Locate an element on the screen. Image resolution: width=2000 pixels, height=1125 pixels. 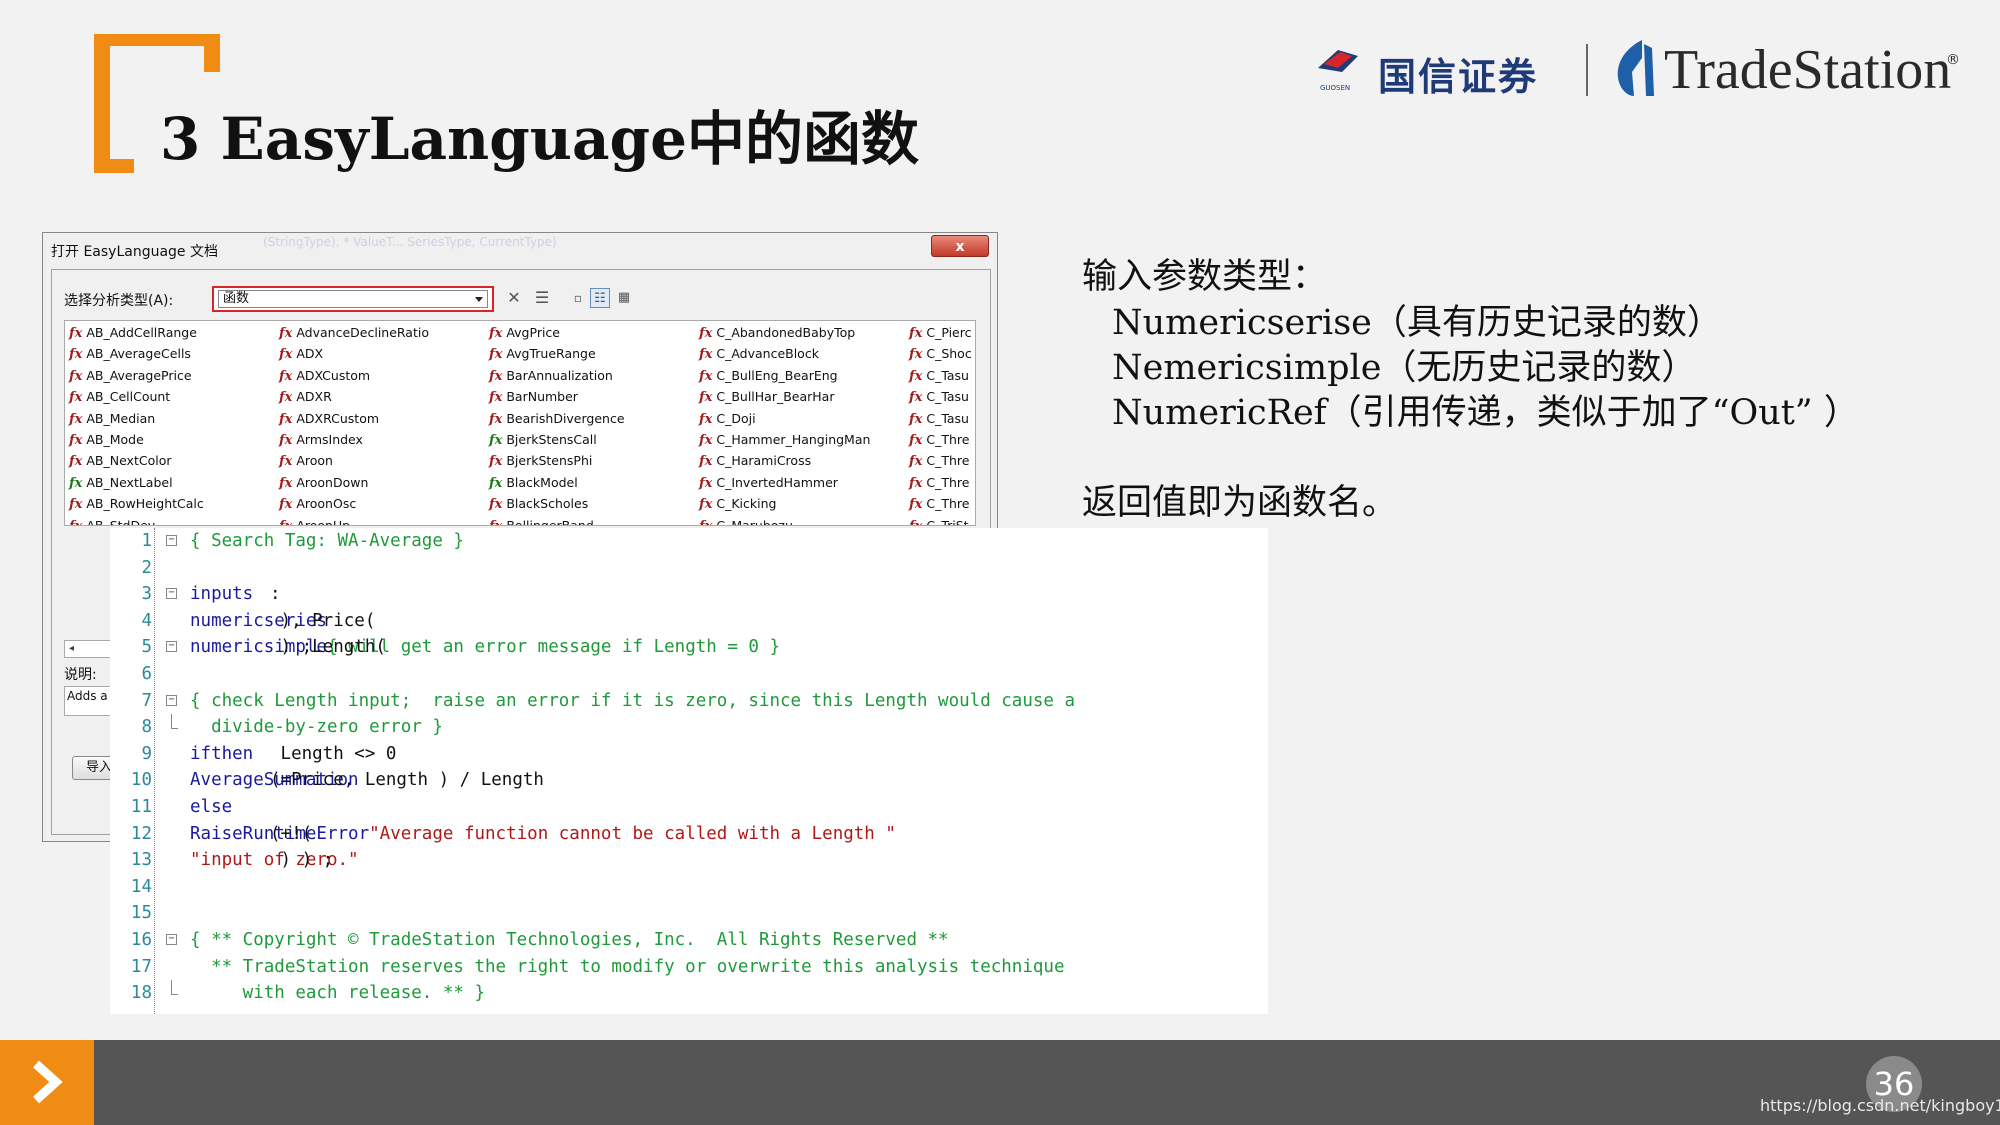
function-list-item: fx AB_AddCellRange is located at coordinates (133, 333).